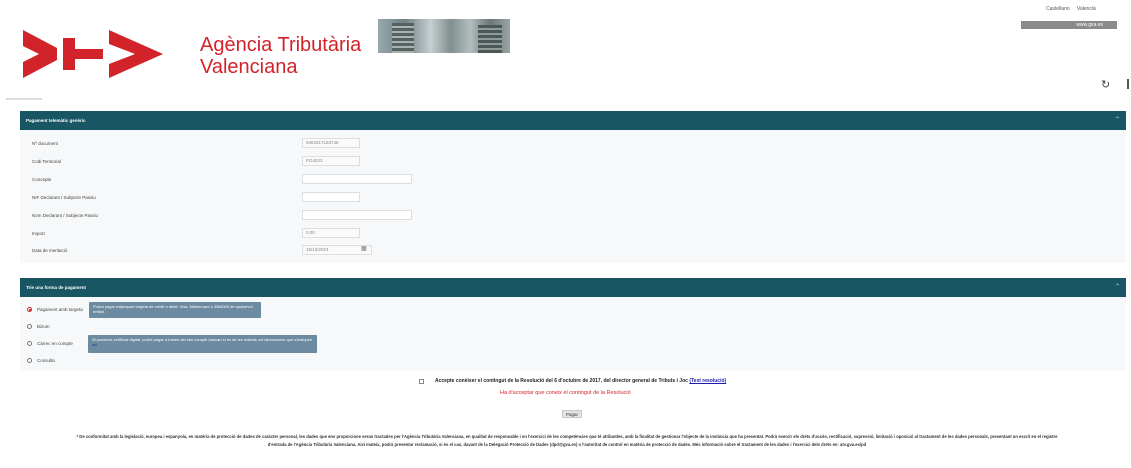 This screenshot has height=468, width=1131. I want to click on territorial-code-field: PG4023, so click(331, 161).